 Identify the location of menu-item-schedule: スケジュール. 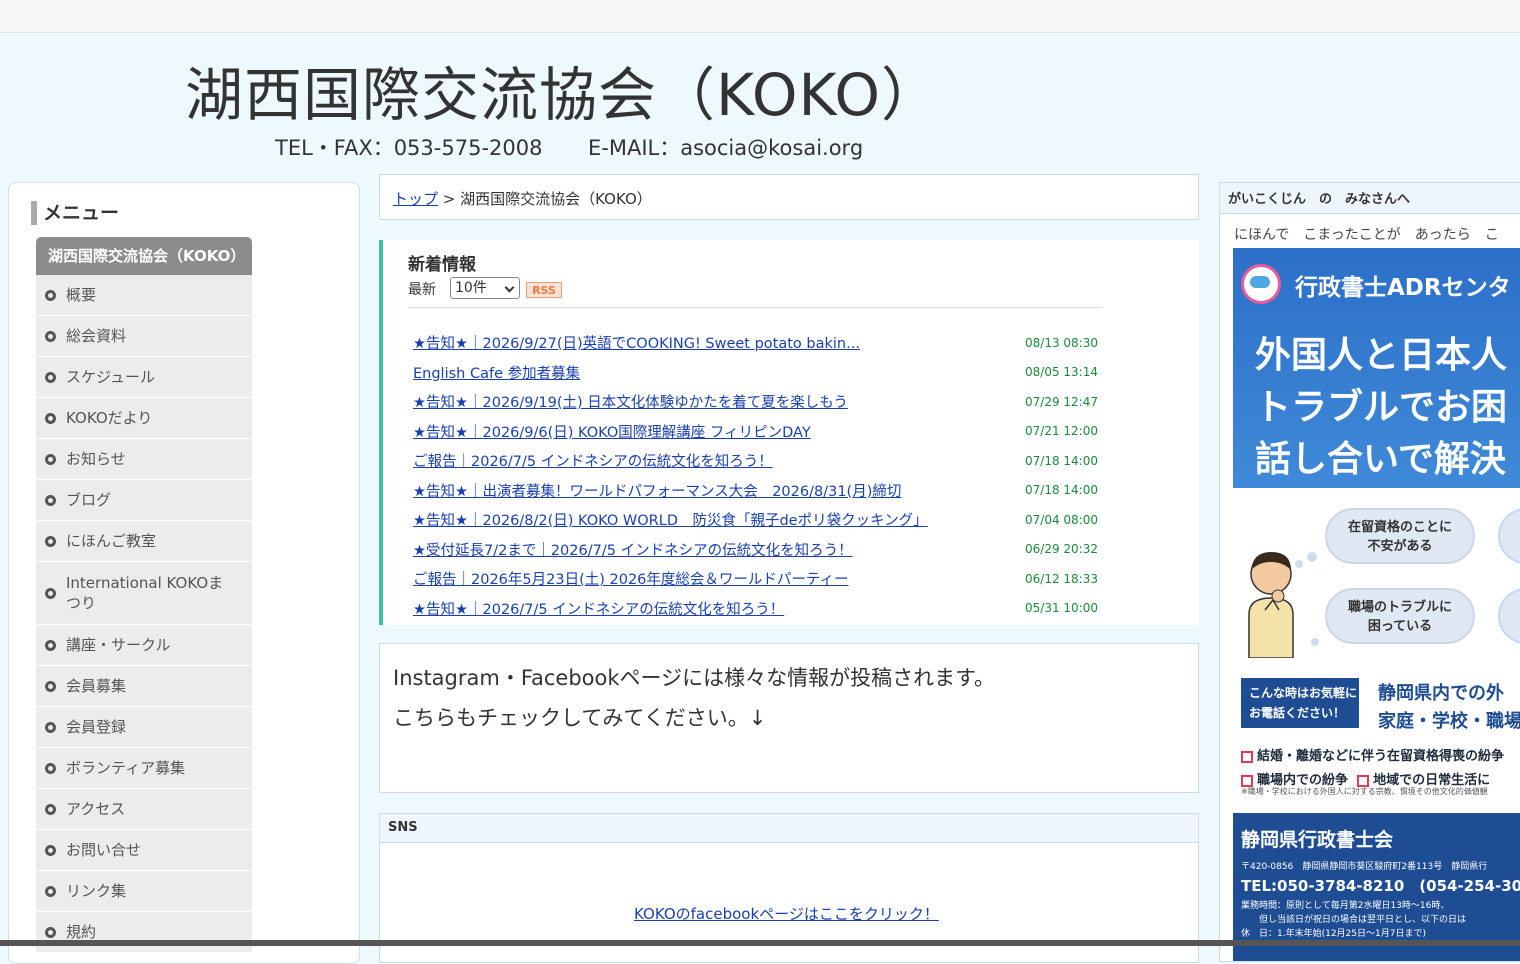
(144, 377).